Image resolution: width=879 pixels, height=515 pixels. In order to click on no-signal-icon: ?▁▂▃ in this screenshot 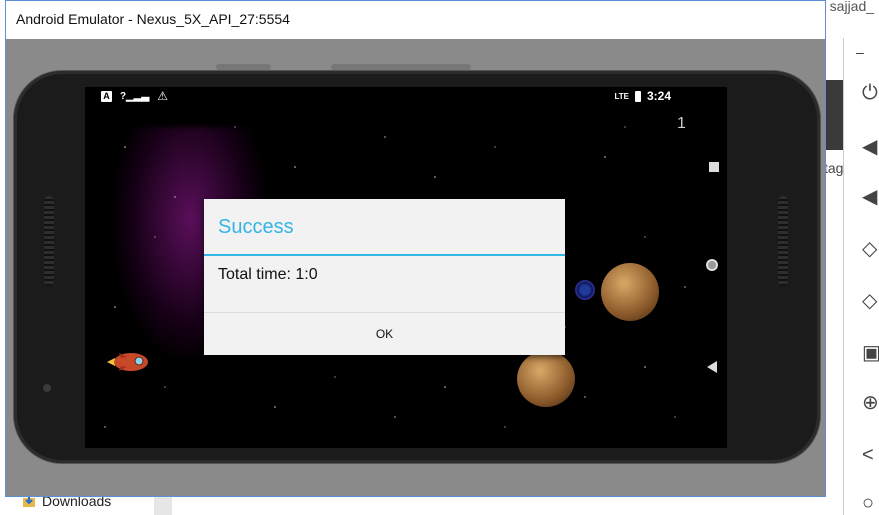, I will do `click(135, 96)`.